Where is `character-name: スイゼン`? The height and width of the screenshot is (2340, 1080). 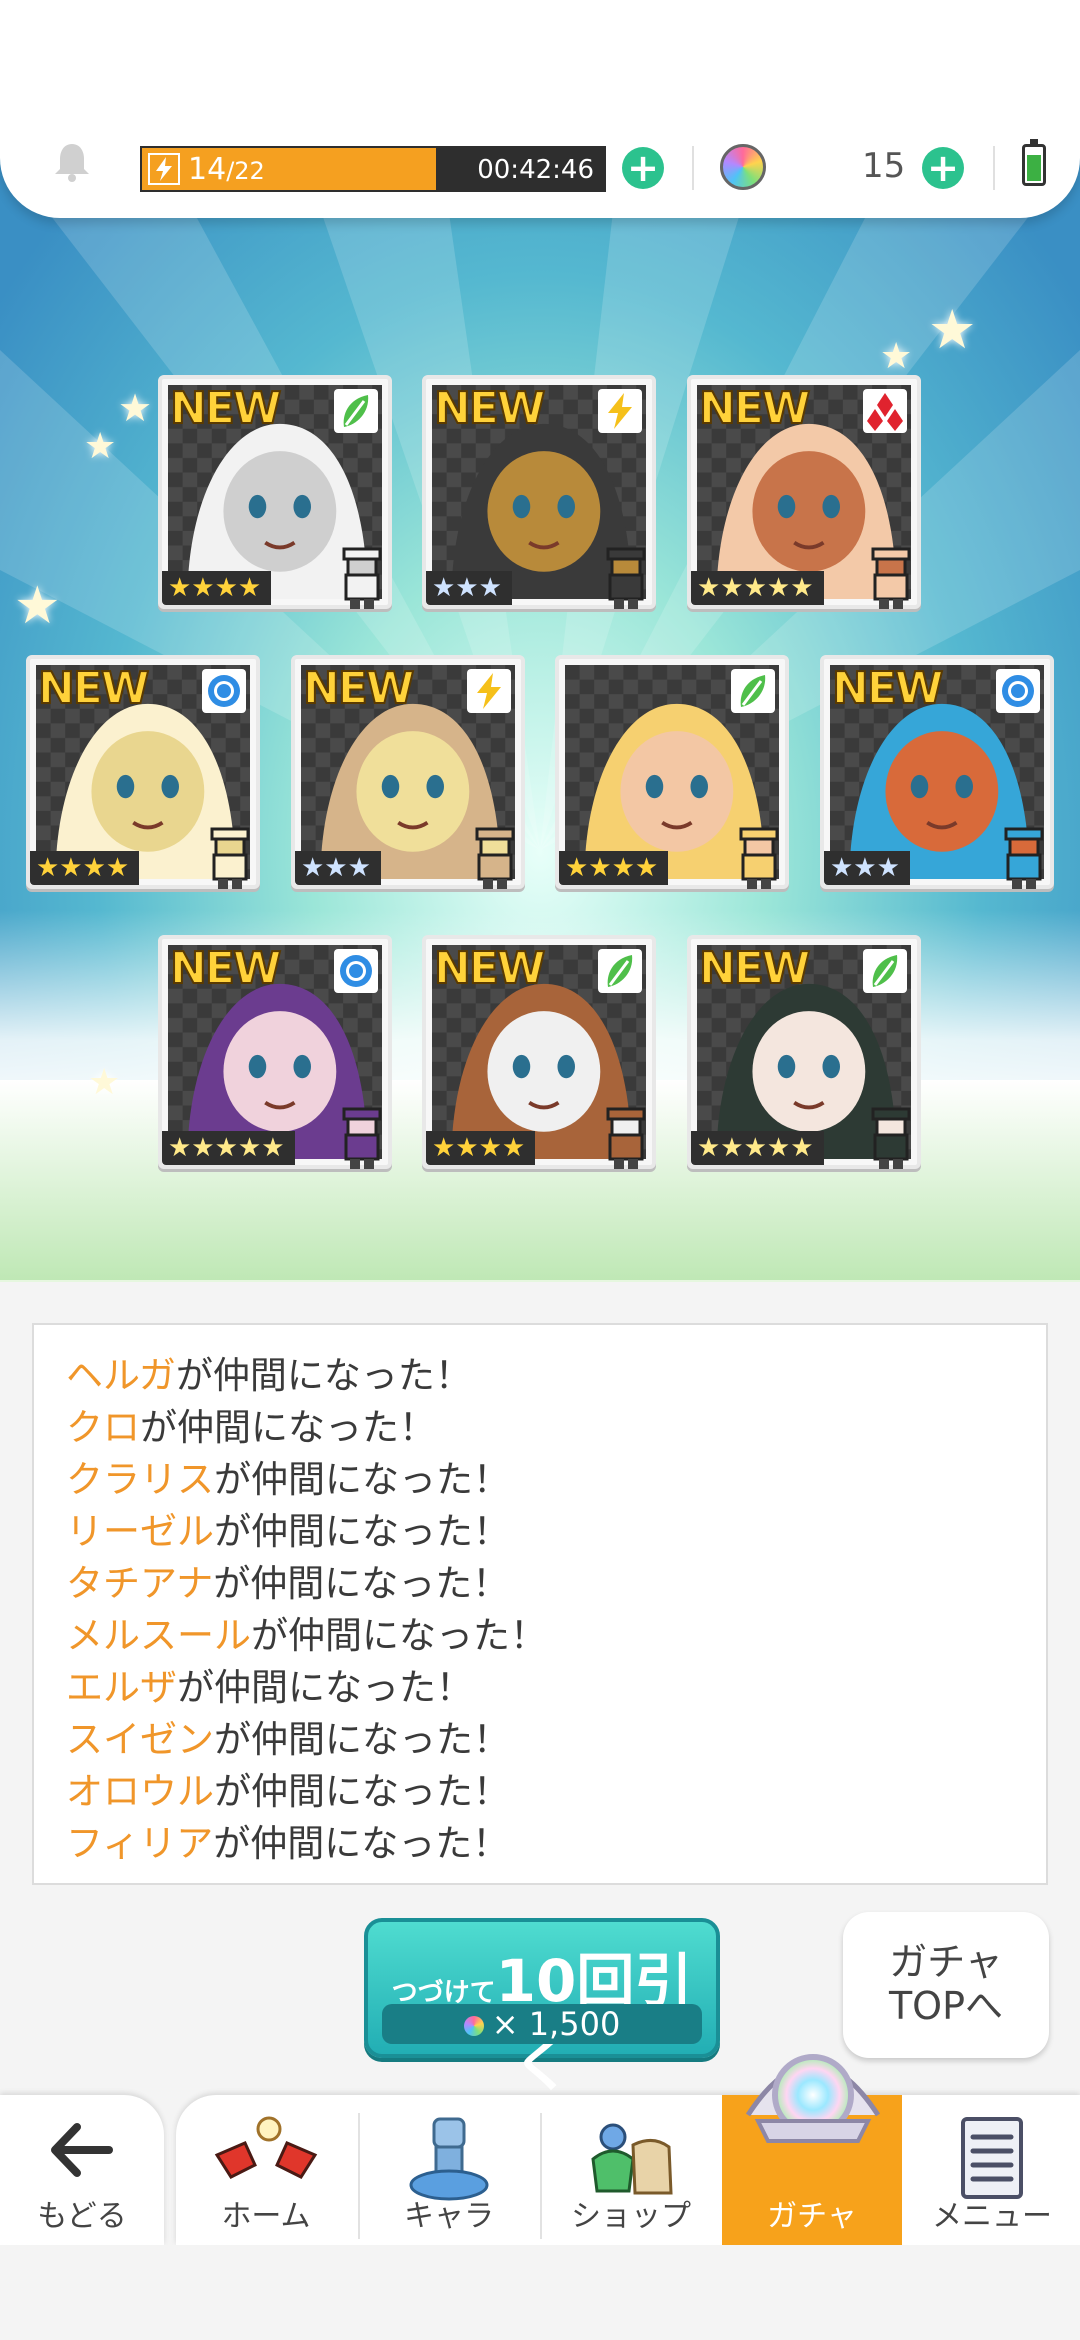 character-name: スイゼン is located at coordinates (140, 1739).